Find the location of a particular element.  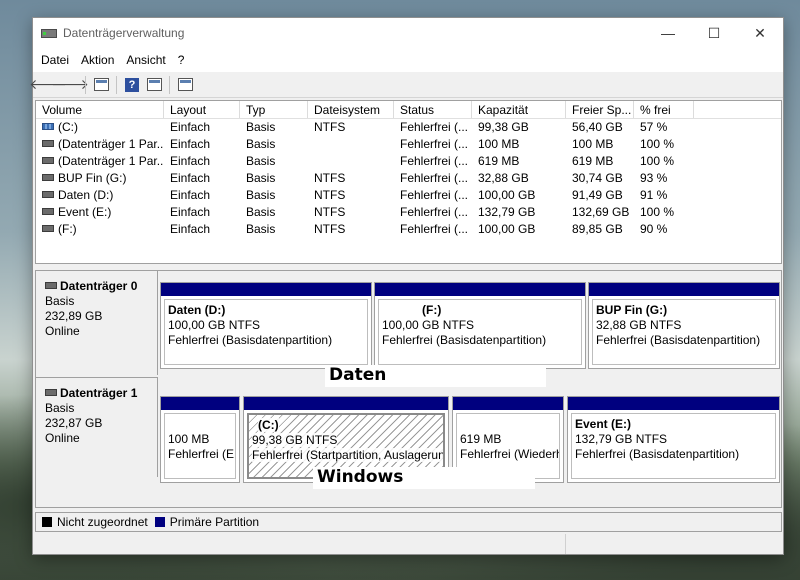

volume-name: (C:) is located at coordinates (68, 127).